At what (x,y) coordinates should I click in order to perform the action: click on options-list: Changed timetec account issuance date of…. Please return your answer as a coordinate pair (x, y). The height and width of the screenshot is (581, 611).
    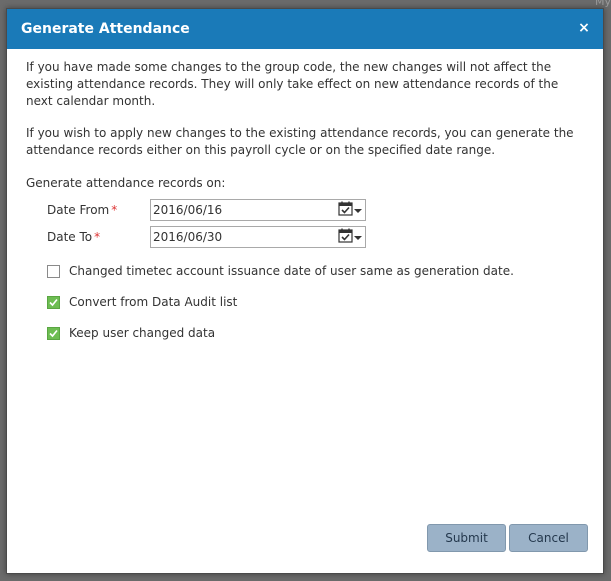
    Looking at the image, I should click on (315, 302).